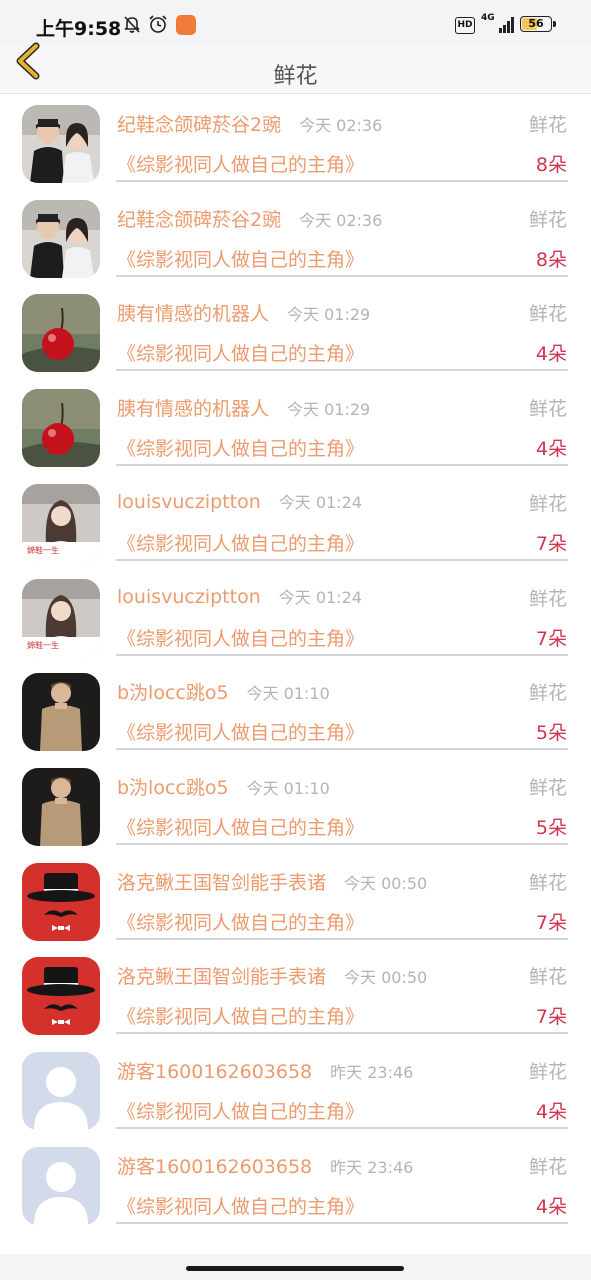  Describe the element at coordinates (186, 25) in the screenshot. I see `shopping-app-icon` at that location.